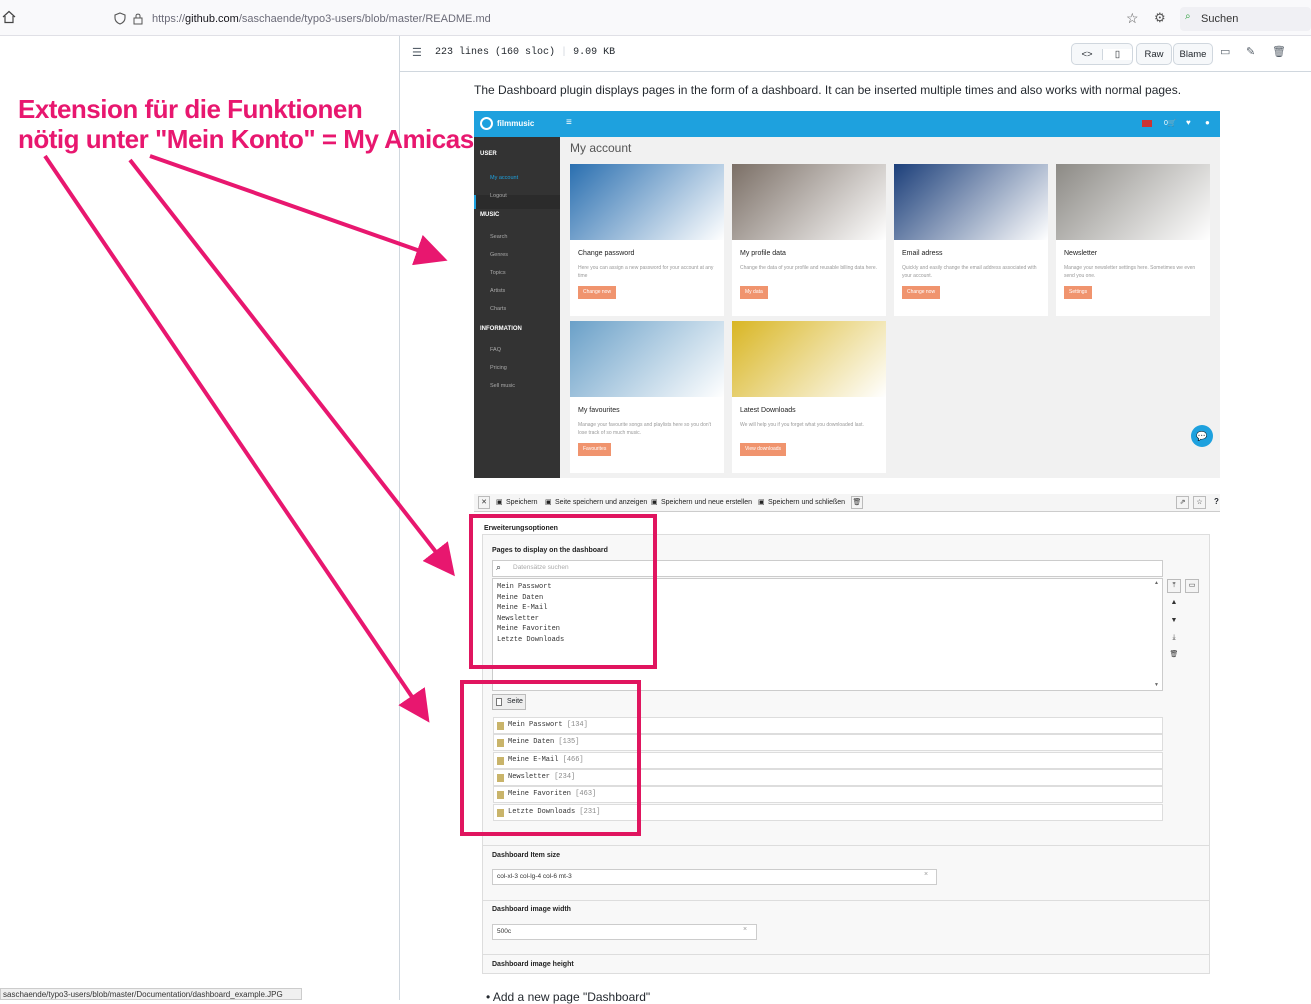 Image resolution: width=1311 pixels, height=1004 pixels. Describe the element at coordinates (498, 309) in the screenshot. I see `sidebar-item: Charts` at that location.